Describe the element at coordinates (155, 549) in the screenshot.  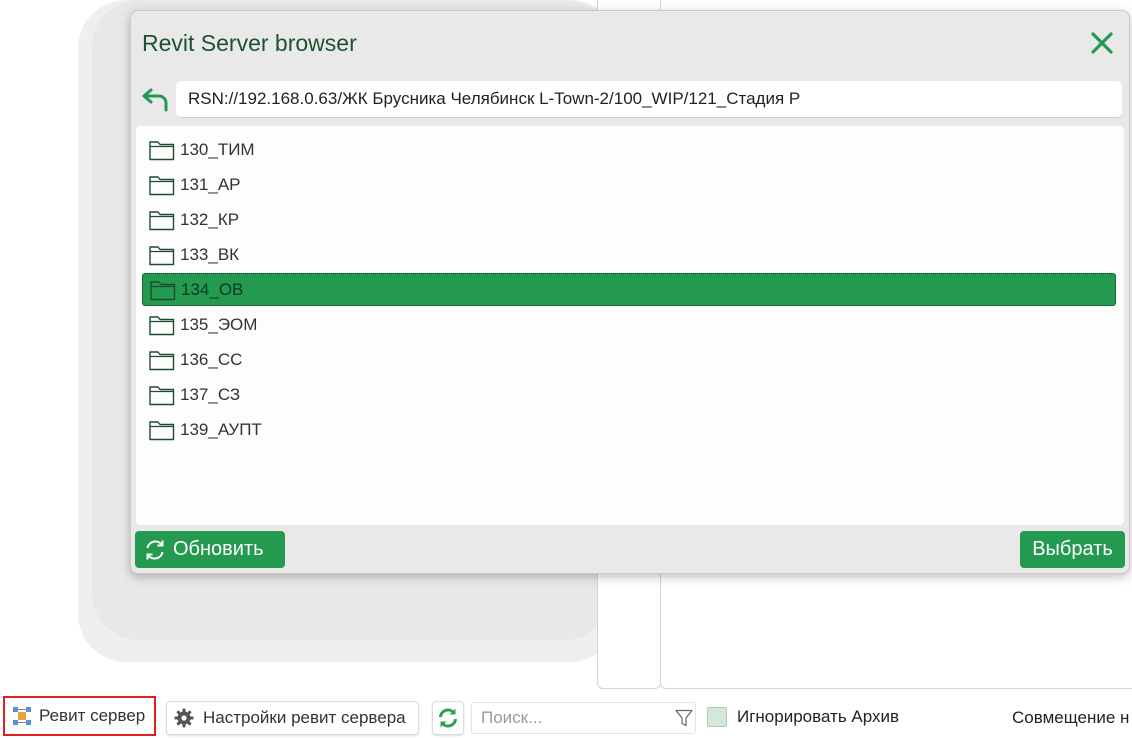
I see `refresh-icon` at that location.